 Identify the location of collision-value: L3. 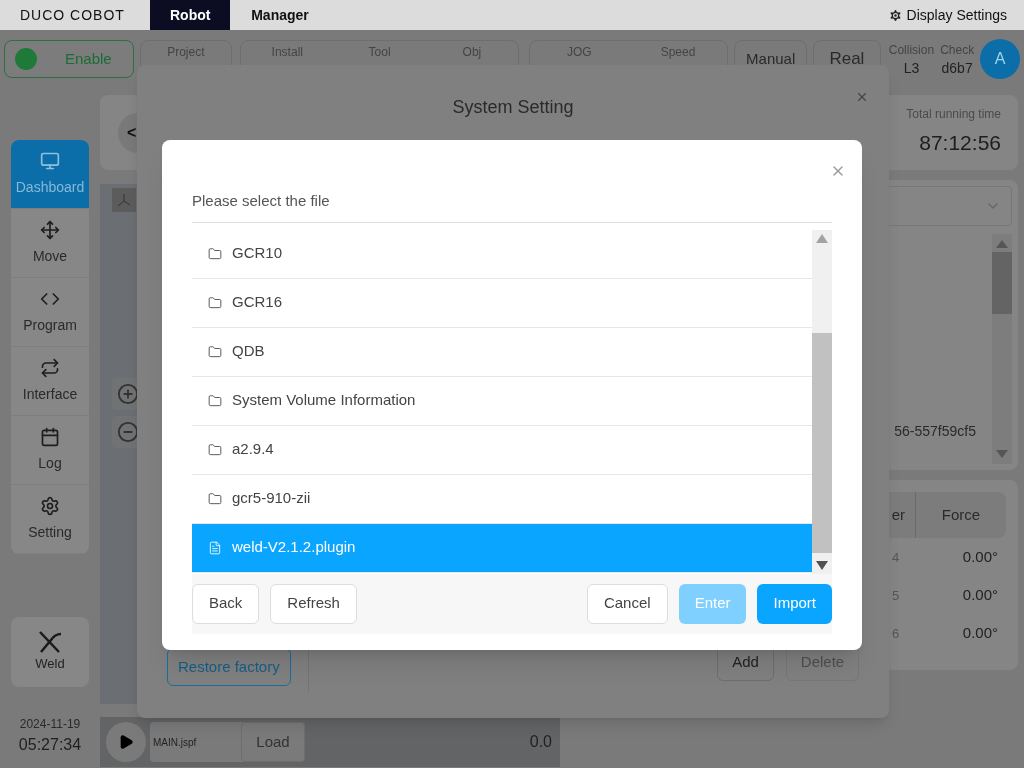
(911, 68).